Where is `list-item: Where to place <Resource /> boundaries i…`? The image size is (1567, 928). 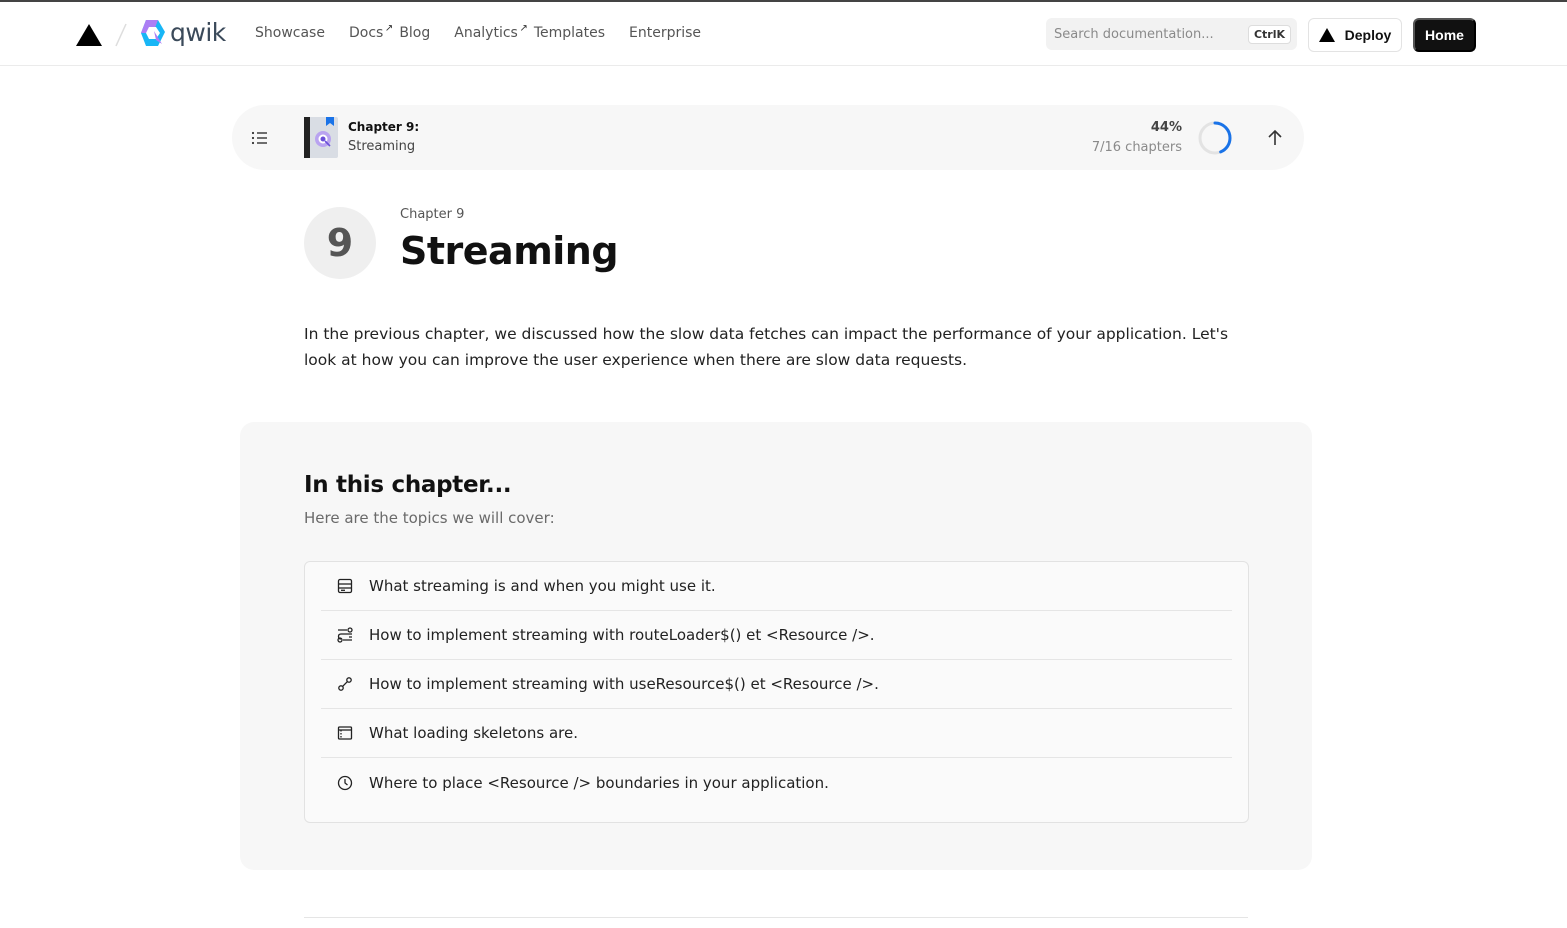
list-item: Where to place <Resource /> boundaries i… is located at coordinates (776, 782).